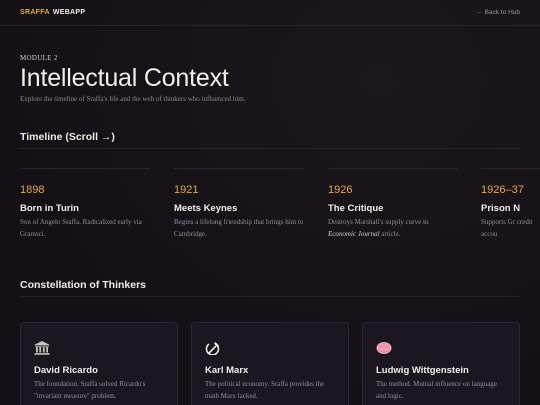 This screenshot has height=405, width=540. Describe the element at coordinates (340, 190) in the screenshot. I see `timeline-year: 1926` at that location.